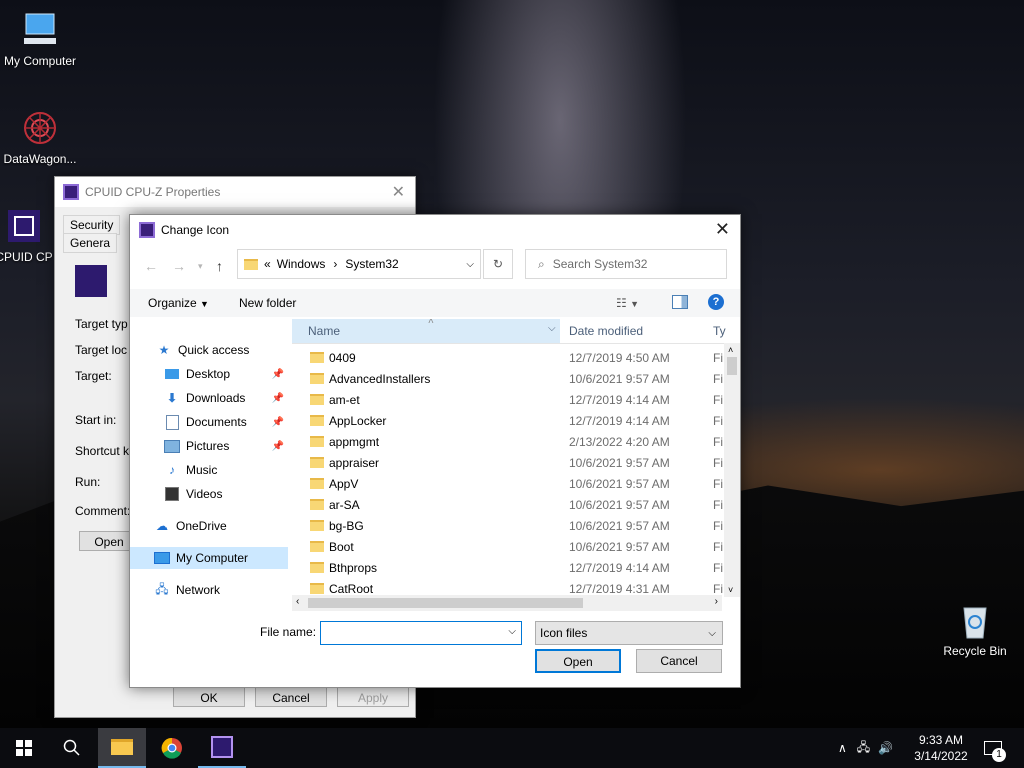  What do you see at coordinates (151, 266) in the screenshot?
I see `back-arrow-icon: ←` at bounding box center [151, 266].